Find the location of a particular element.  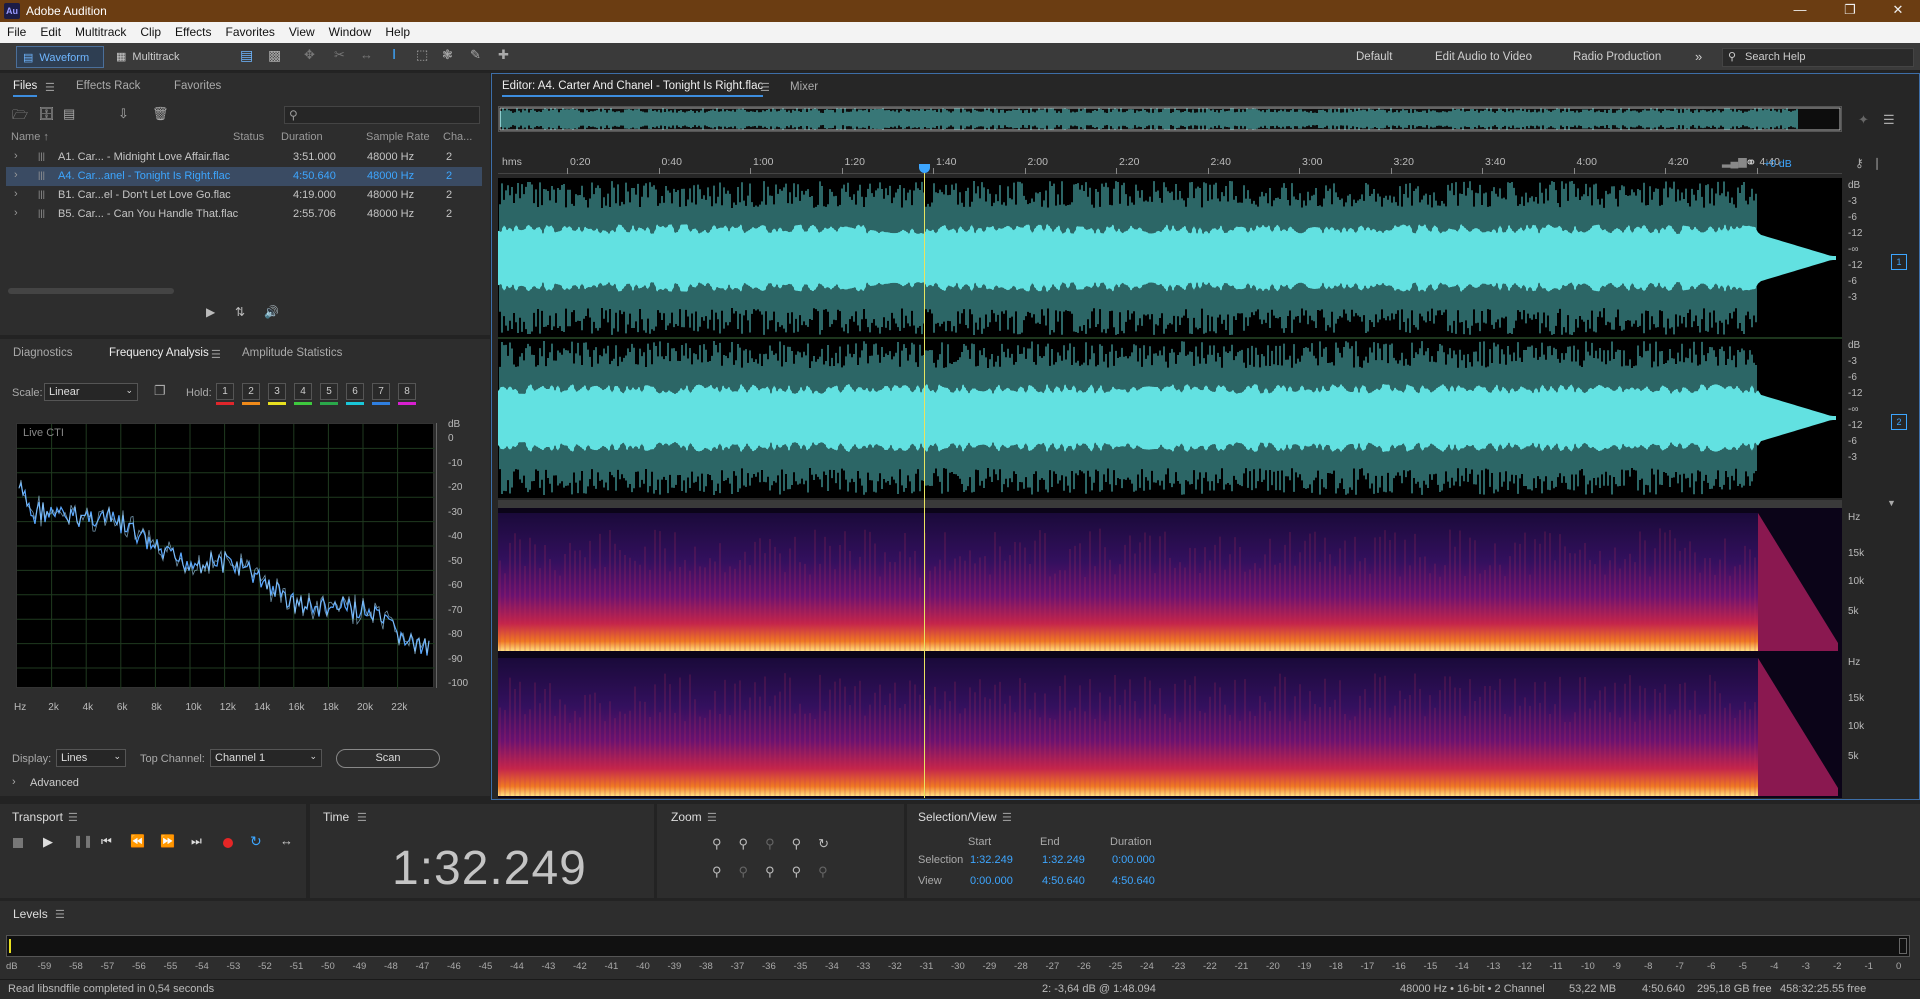

waveform-mode-button: ▤ Waveform is located at coordinates (60, 57).